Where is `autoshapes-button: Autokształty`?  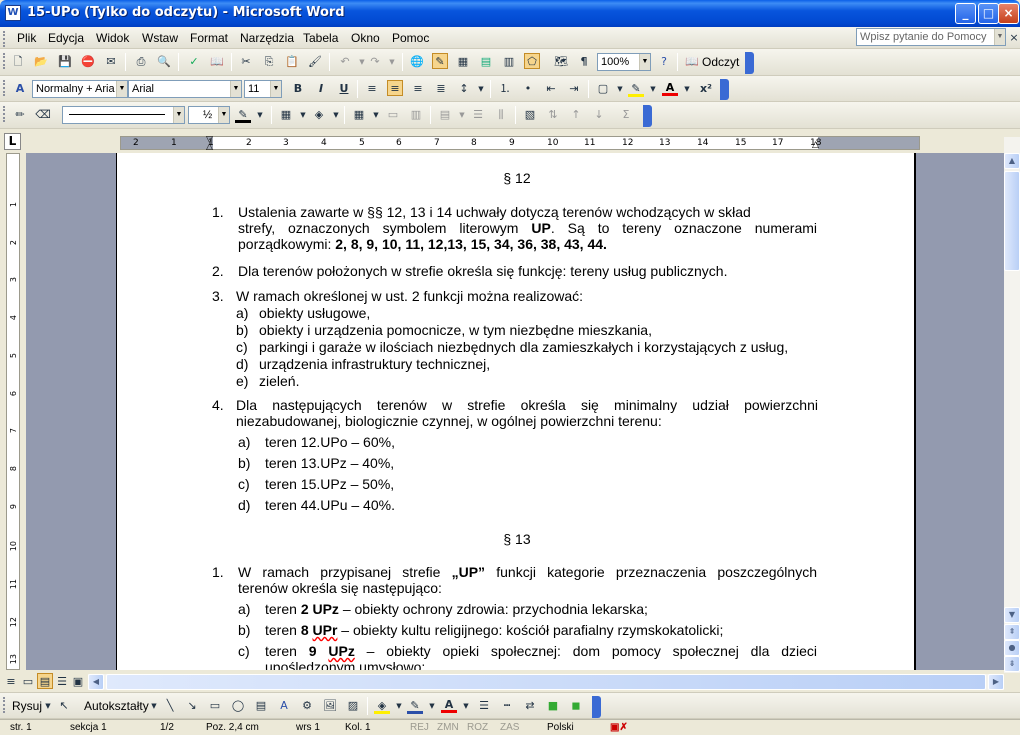
autoshapes-button: Autokształty is located at coordinates (116, 706).